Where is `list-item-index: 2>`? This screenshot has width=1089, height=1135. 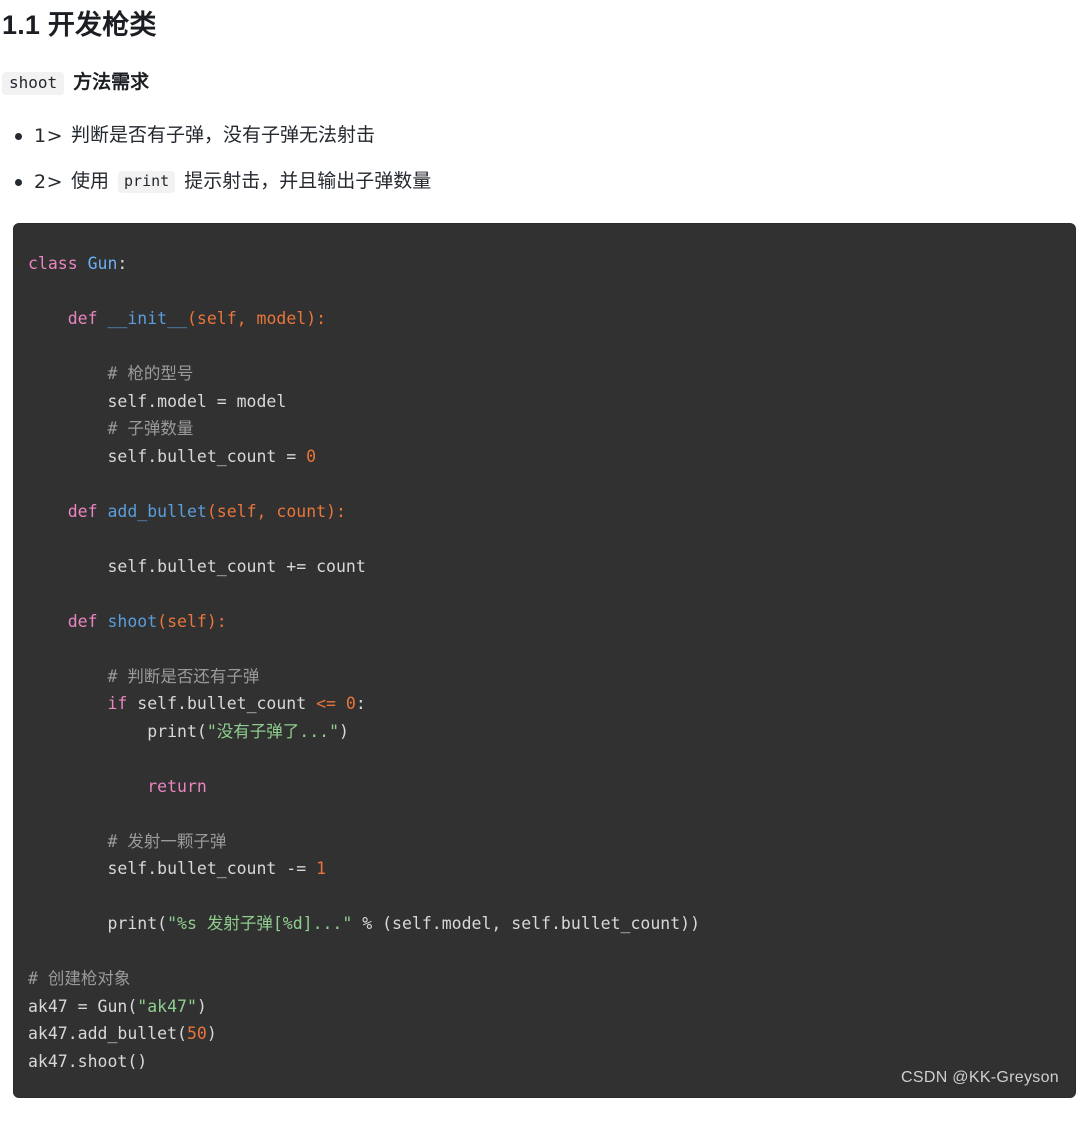
list-item-index: 2> is located at coordinates (49, 182).